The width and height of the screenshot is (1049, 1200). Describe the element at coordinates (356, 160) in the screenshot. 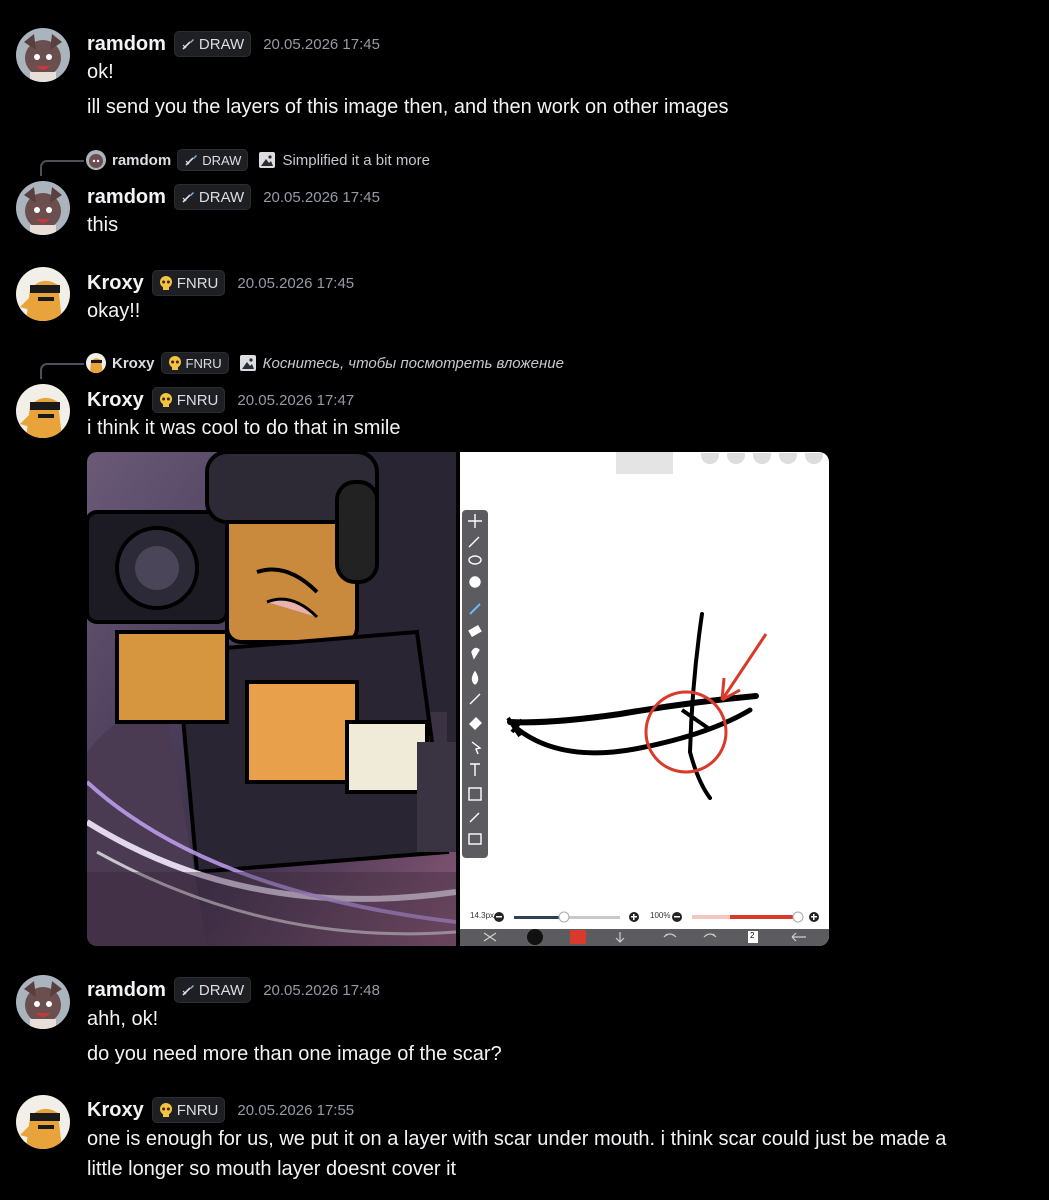

I see `reply-text: Simplified it a bit more` at that location.